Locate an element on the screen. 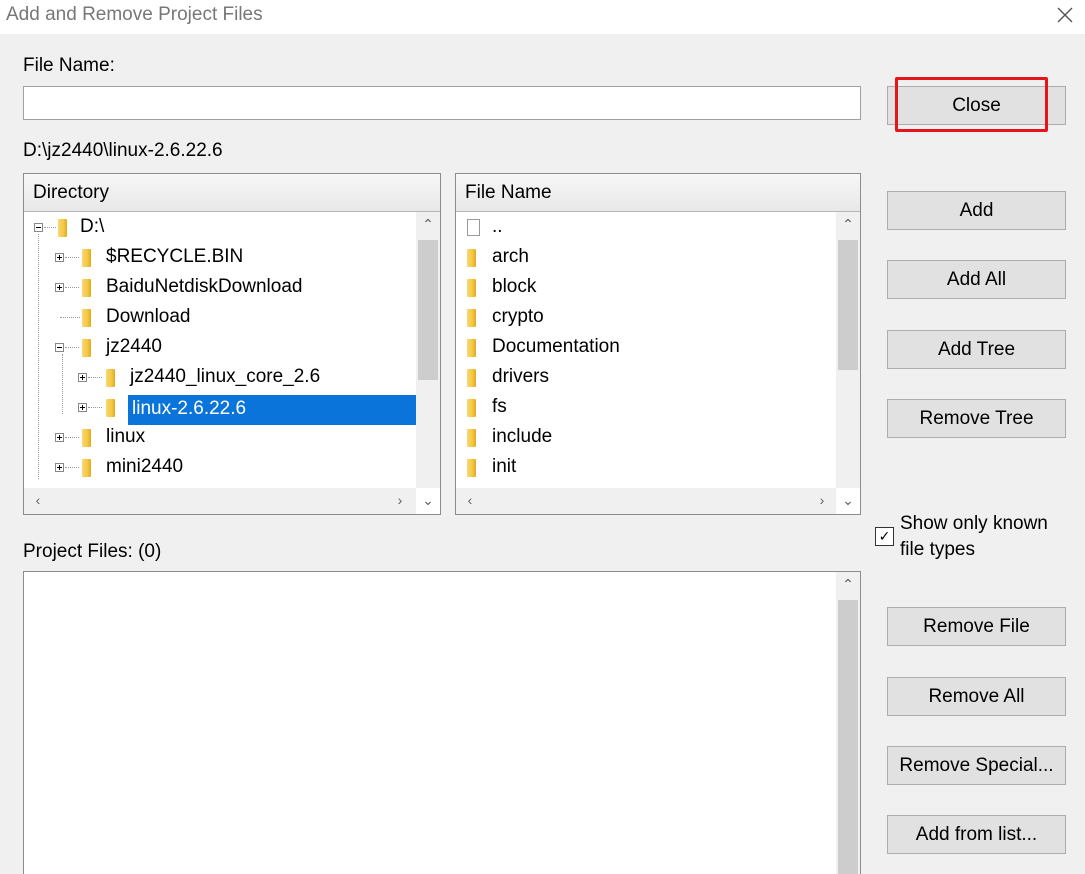  remove-all-button: Remove All is located at coordinates (976, 696).